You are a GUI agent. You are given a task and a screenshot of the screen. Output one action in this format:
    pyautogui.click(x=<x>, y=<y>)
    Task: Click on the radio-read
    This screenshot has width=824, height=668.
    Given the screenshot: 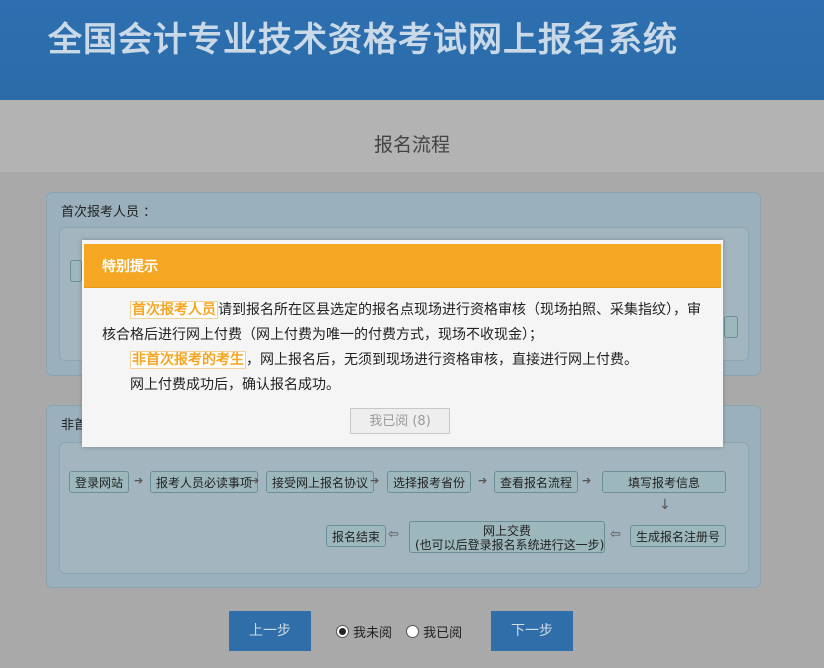 What is the action you would take?
    pyautogui.click(x=413, y=631)
    